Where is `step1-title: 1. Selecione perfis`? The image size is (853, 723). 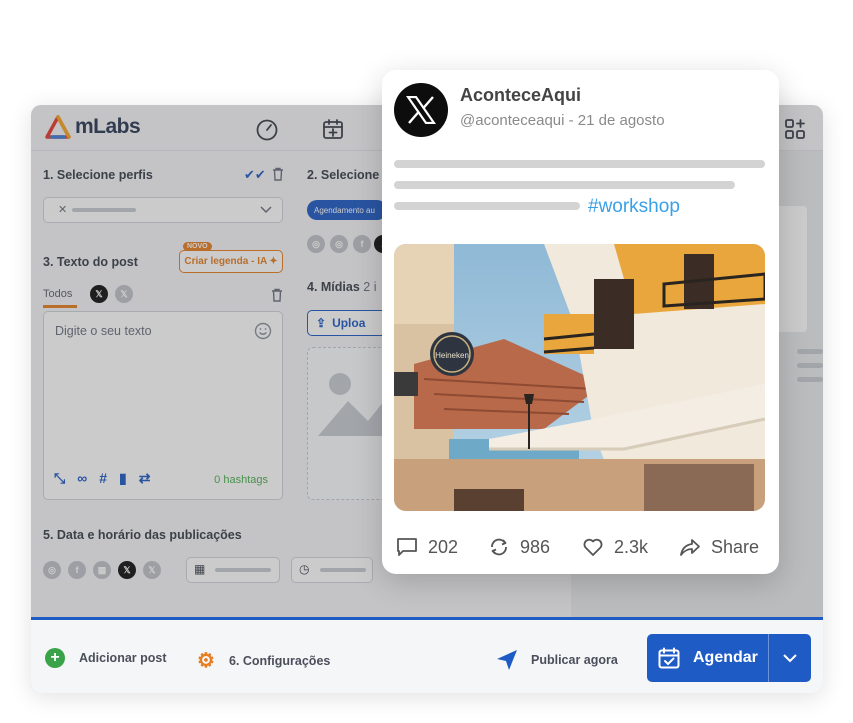 step1-title: 1. Selecione perfis is located at coordinates (98, 175).